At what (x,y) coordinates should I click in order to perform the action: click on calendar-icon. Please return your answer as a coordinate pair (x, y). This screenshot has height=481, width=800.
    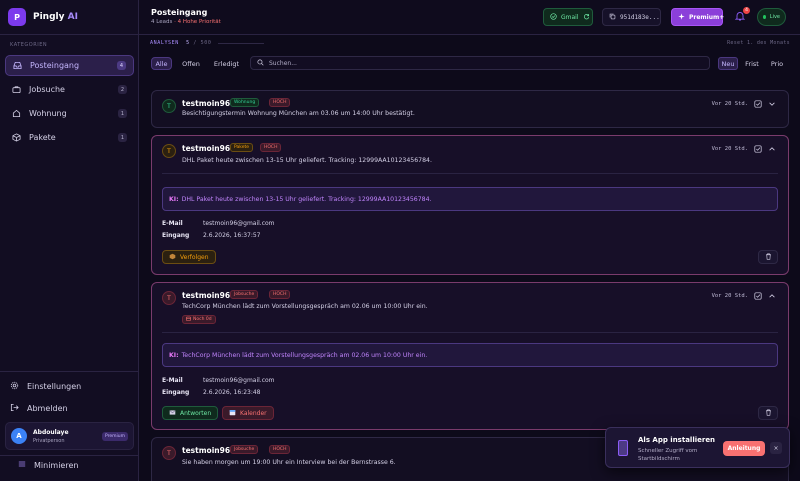
    Looking at the image, I should click on (188, 319).